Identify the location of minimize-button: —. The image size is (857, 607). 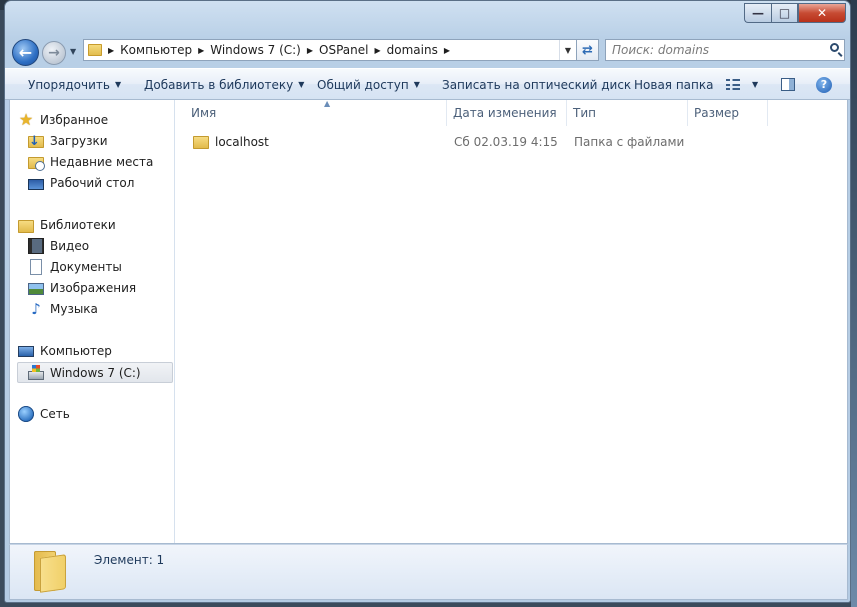
(757, 13).